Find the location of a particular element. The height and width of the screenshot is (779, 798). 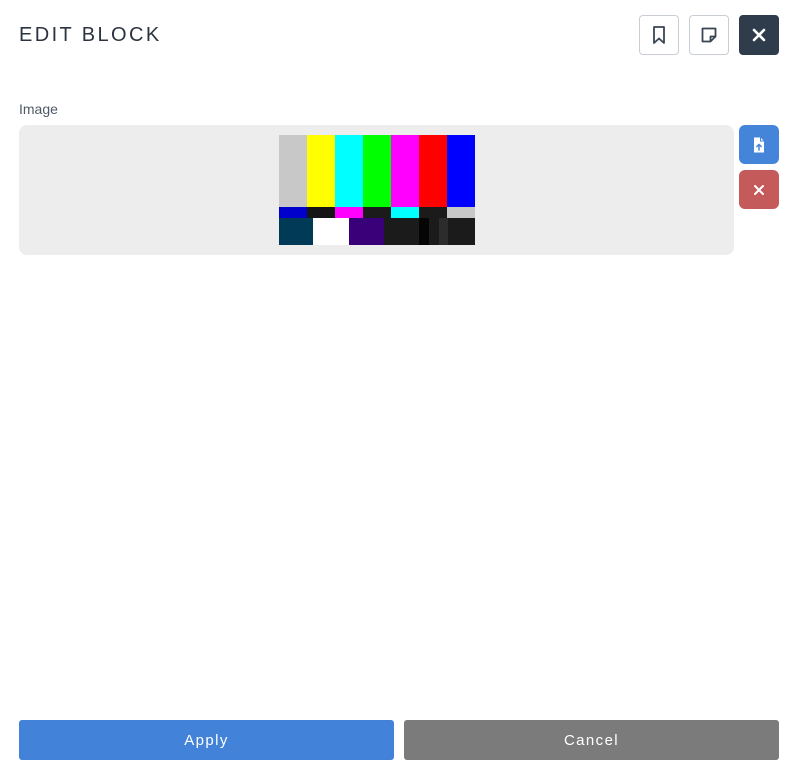

image-field-label: Image is located at coordinates (38, 109).